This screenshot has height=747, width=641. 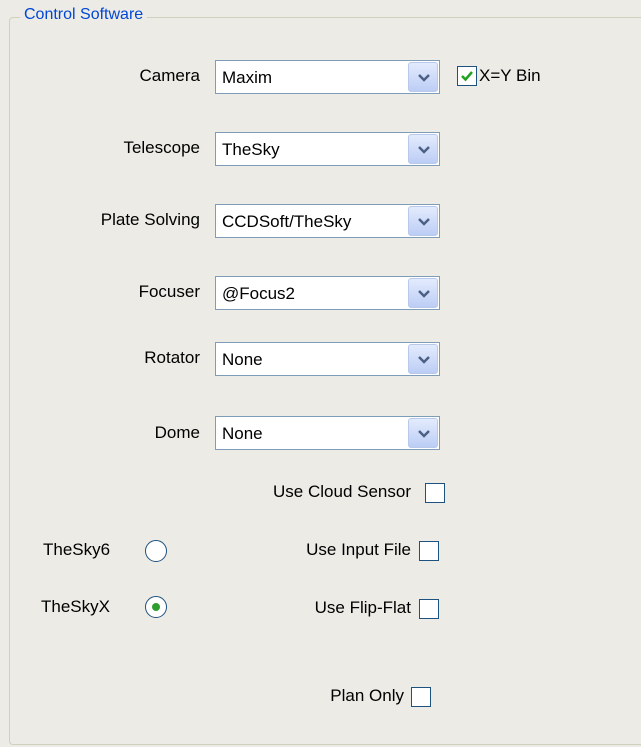 I want to click on theskyx-radio, so click(x=156, y=607).